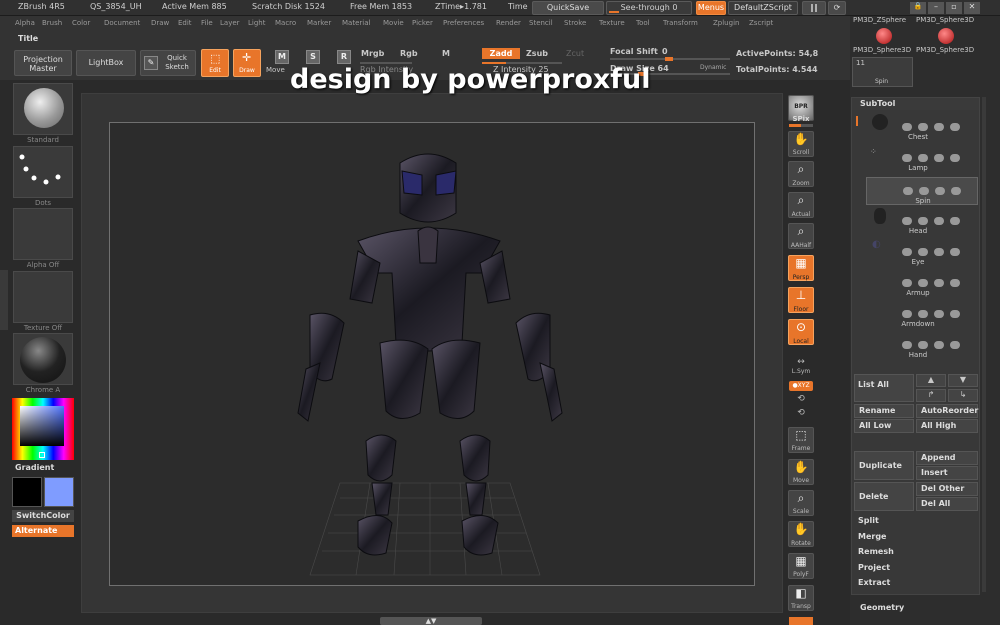  I want to click on color-square, so click(42, 426).